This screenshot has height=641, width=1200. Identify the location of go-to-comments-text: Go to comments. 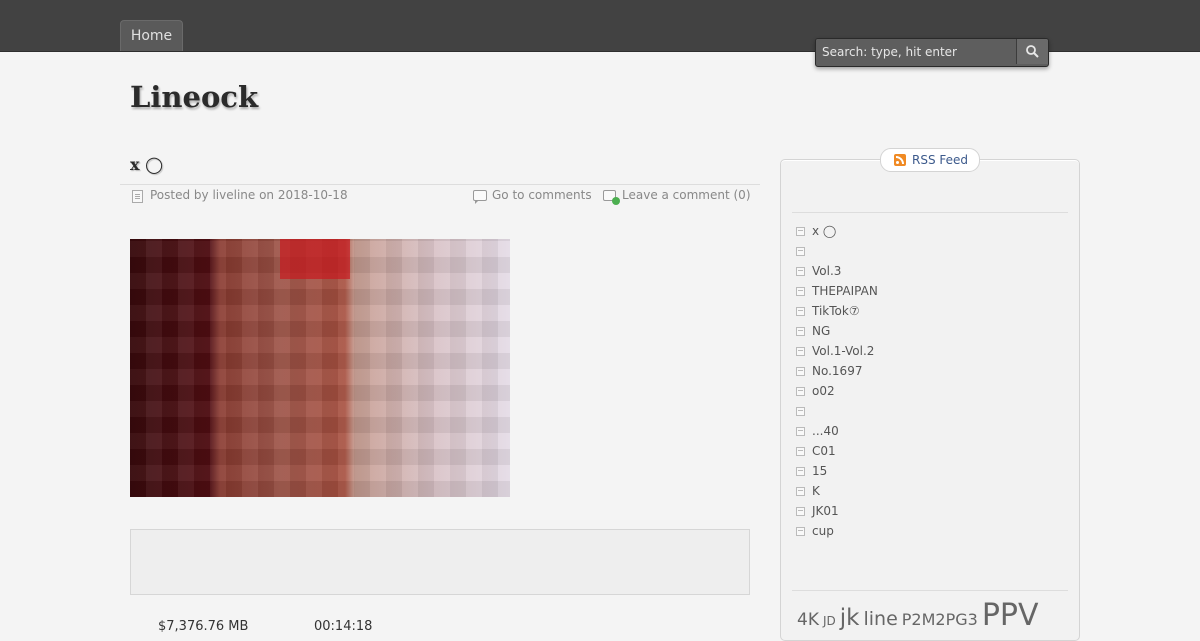
(542, 195).